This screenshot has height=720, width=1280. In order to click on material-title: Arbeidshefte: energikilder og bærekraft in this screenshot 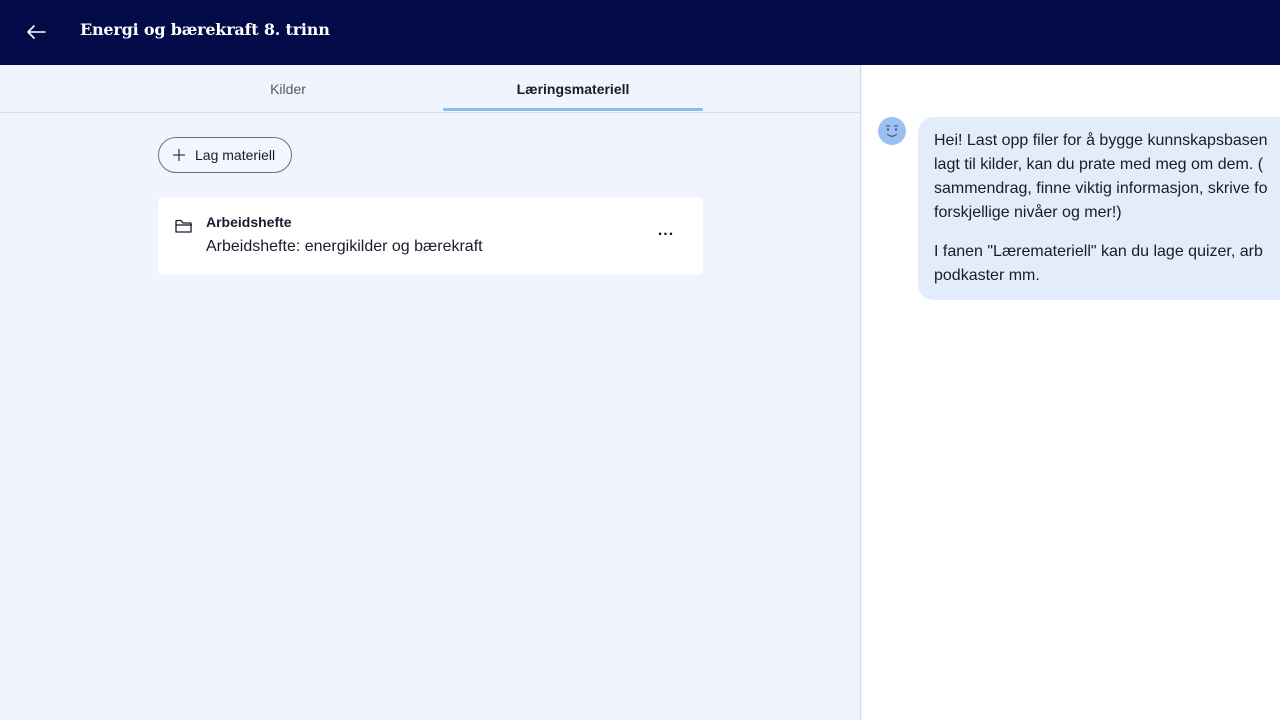, I will do `click(344, 246)`.